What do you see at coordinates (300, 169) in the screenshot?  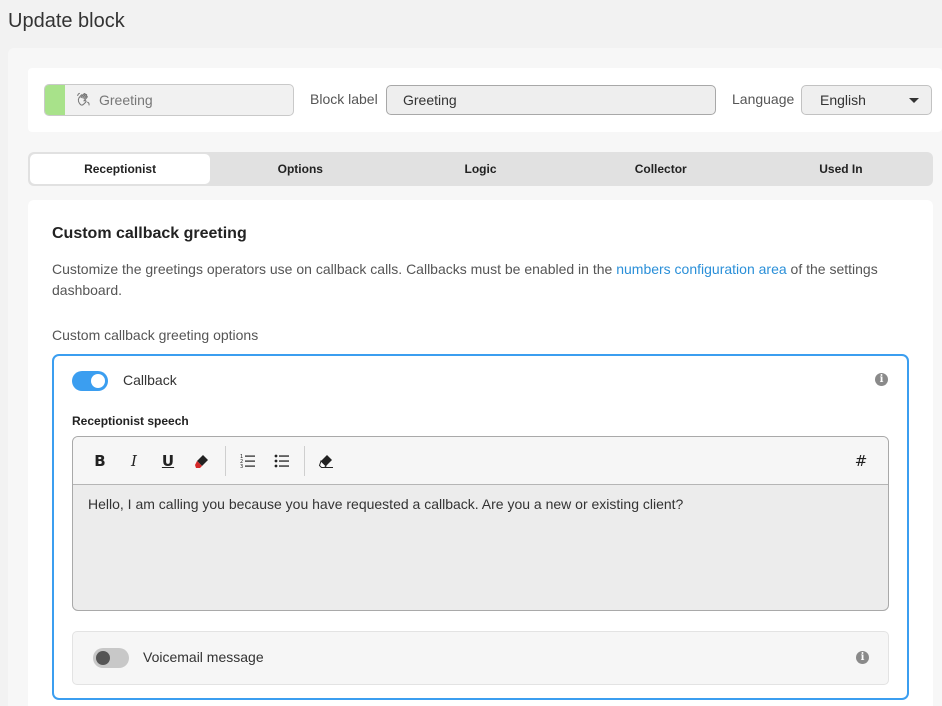 I see `tab-options: Options` at bounding box center [300, 169].